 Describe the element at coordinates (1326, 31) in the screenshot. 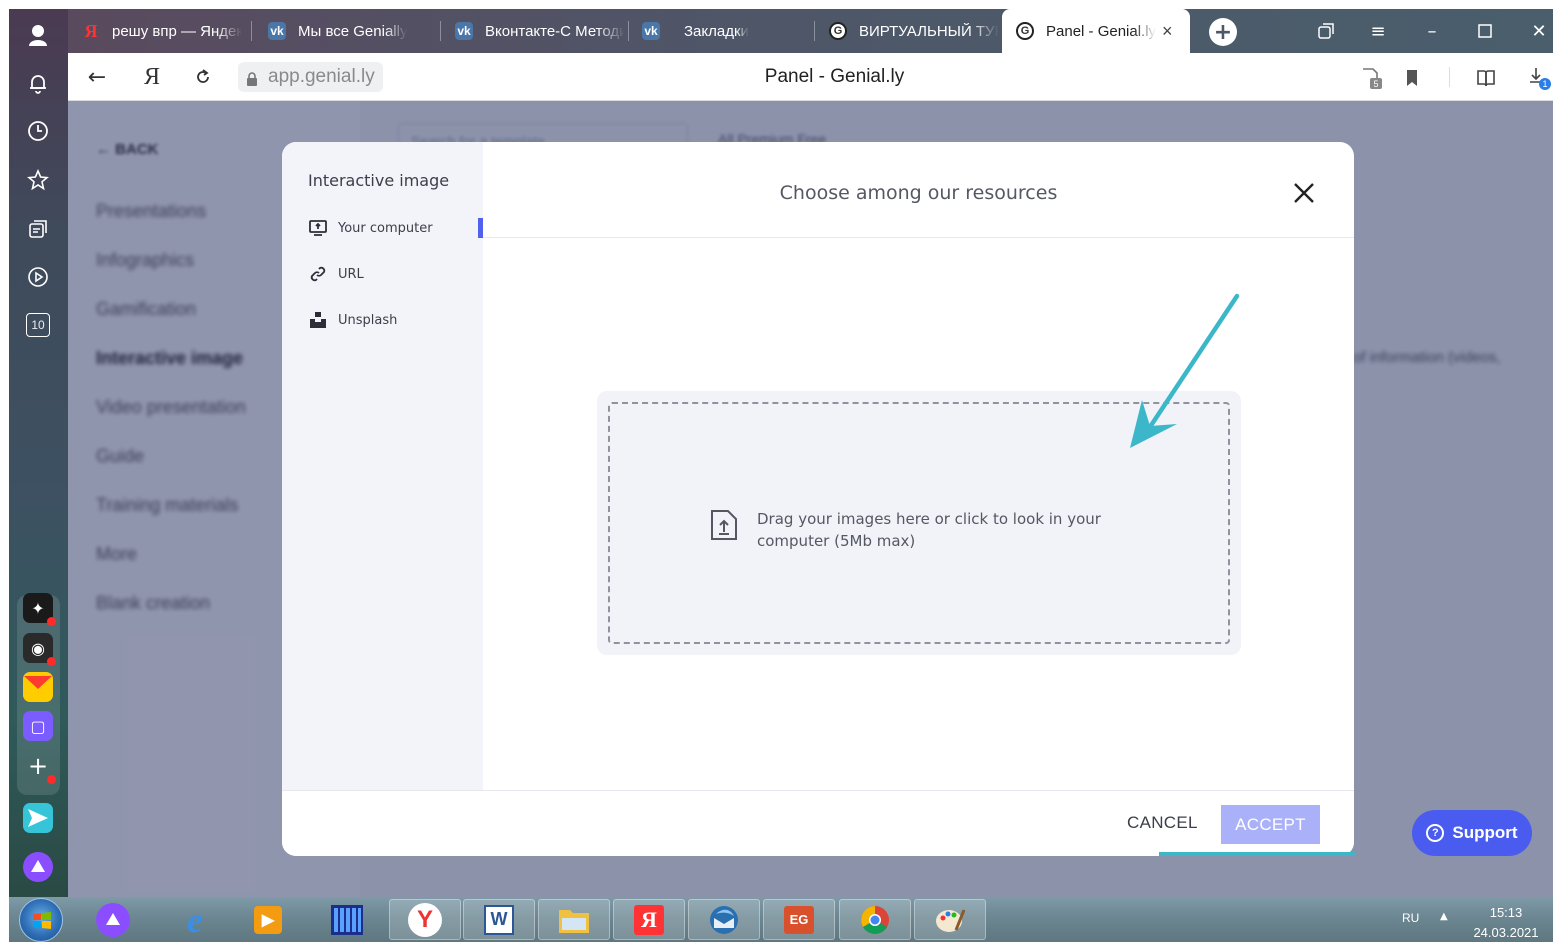

I see `tabs-overview-icon` at that location.